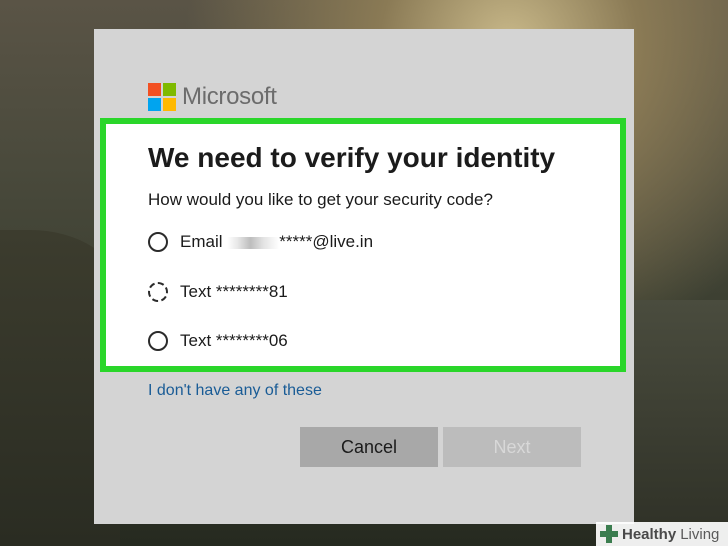 The width and height of the screenshot is (728, 546). What do you see at coordinates (253, 242) in the screenshot?
I see `blurred-email-mask` at bounding box center [253, 242].